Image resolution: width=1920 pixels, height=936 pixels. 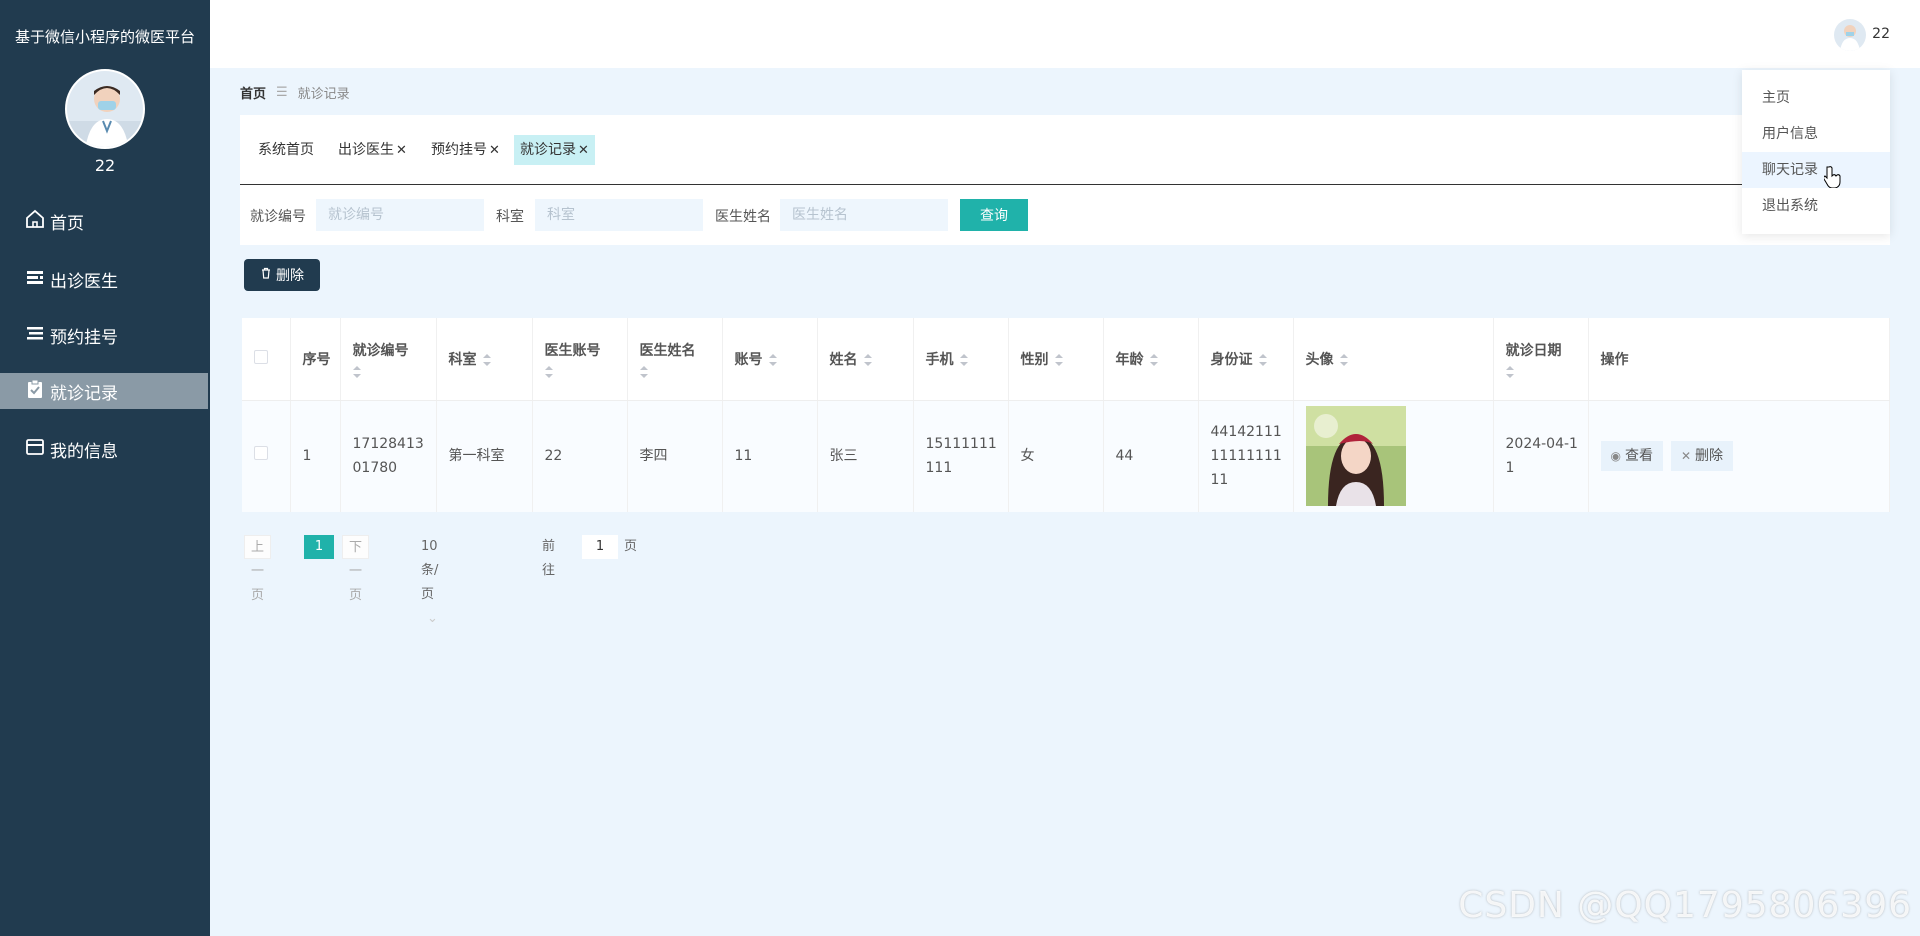 I want to click on header-label: 医生姓名, so click(x=667, y=350).